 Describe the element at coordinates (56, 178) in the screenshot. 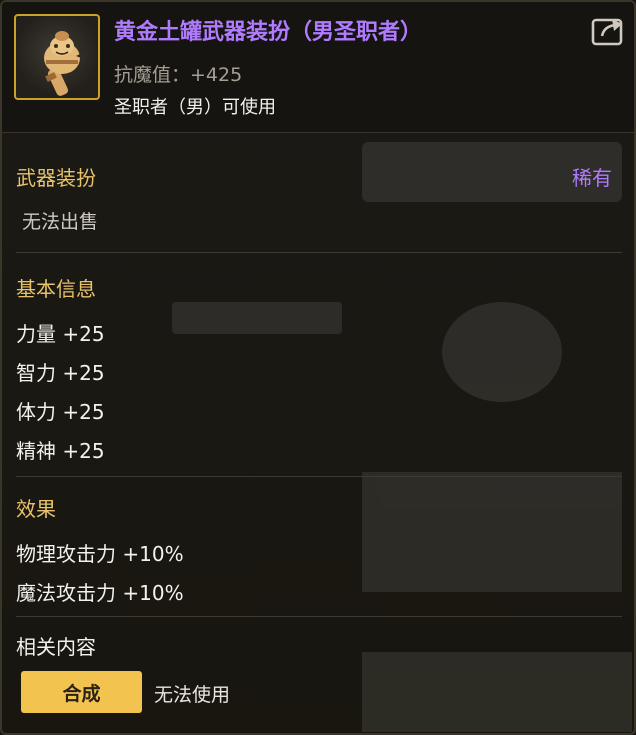

I see `category-label: 武器装扮` at that location.